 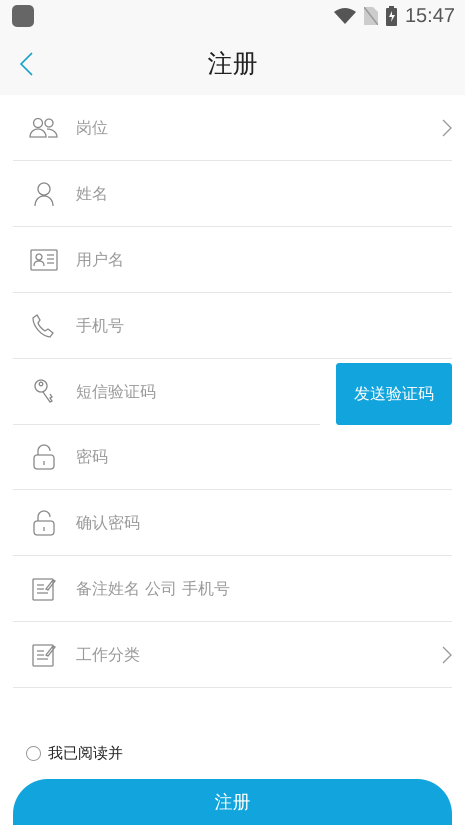 I want to click on id-card-icon, so click(x=44, y=259).